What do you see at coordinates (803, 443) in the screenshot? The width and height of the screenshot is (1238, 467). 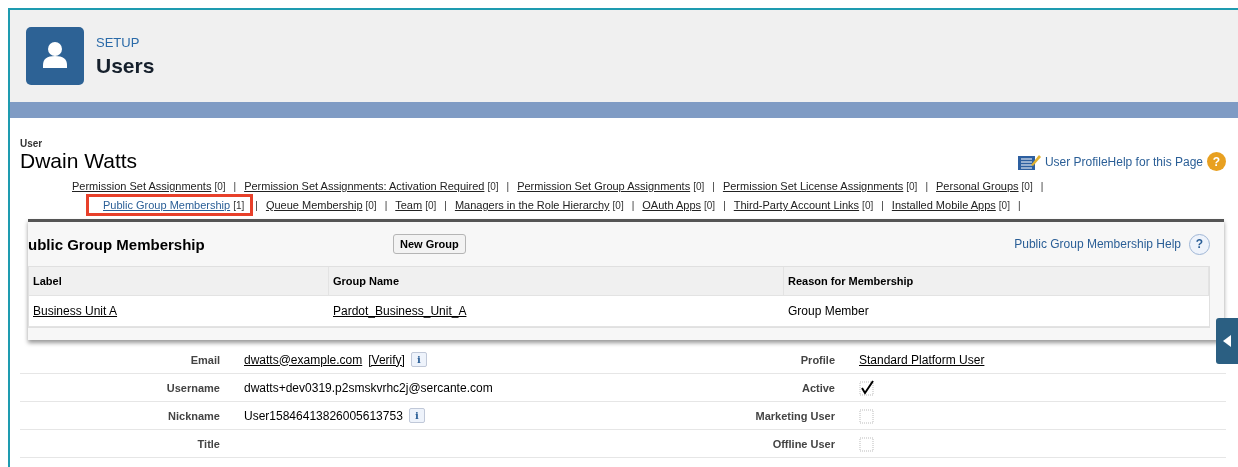 I see `field-label: Offline User` at bounding box center [803, 443].